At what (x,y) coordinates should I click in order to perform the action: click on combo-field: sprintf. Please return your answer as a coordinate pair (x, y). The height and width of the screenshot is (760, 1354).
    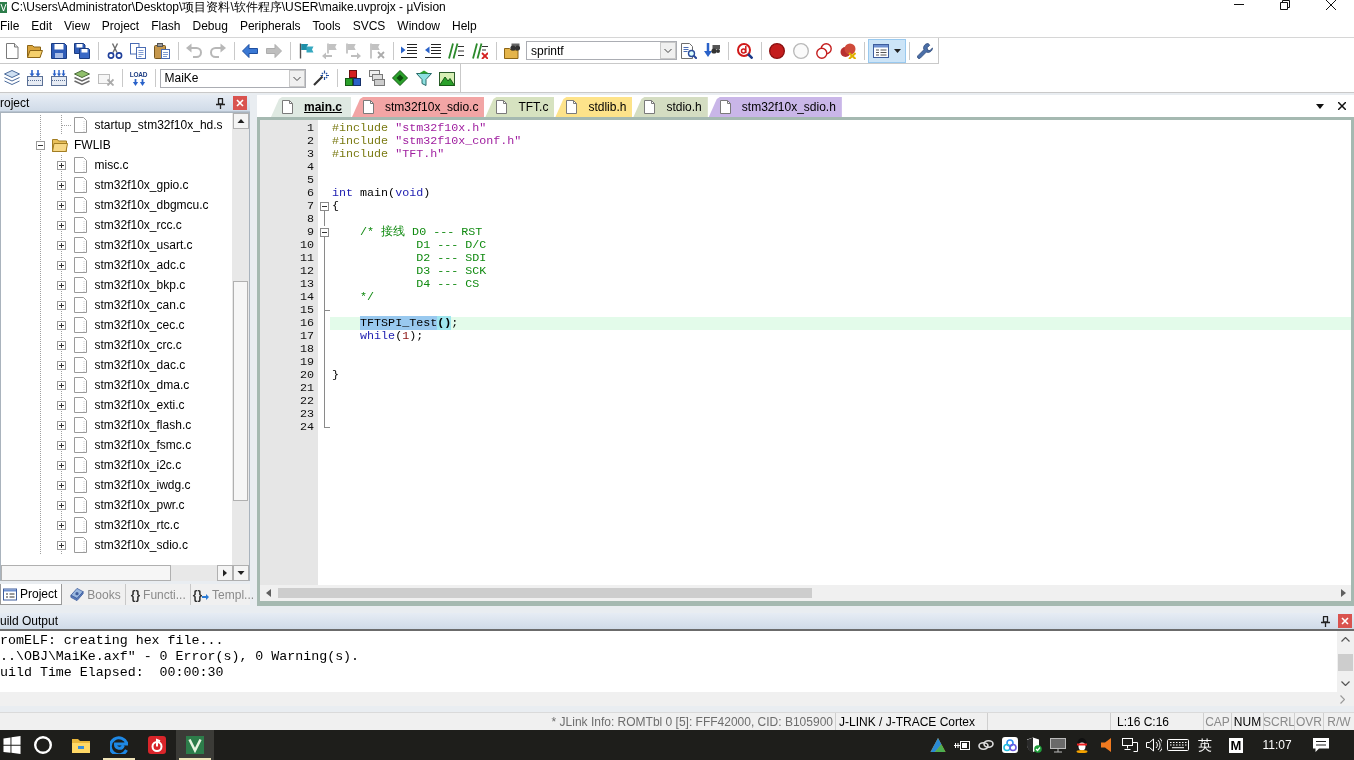
    Looking at the image, I should click on (601, 50).